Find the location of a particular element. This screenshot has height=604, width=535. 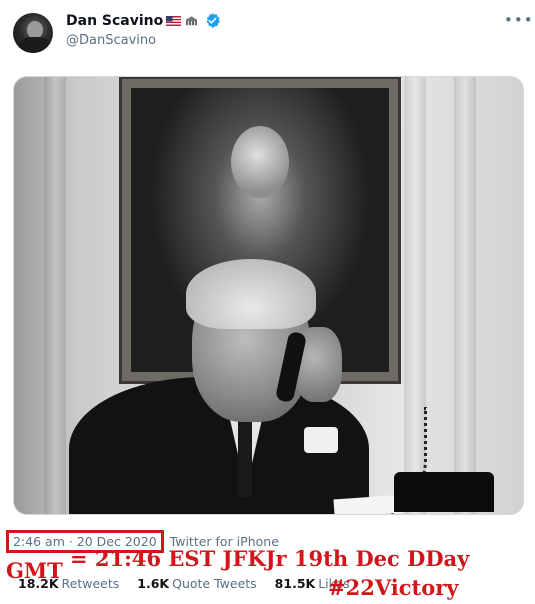

author-name-row: Dan Scavino is located at coordinates (143, 20).